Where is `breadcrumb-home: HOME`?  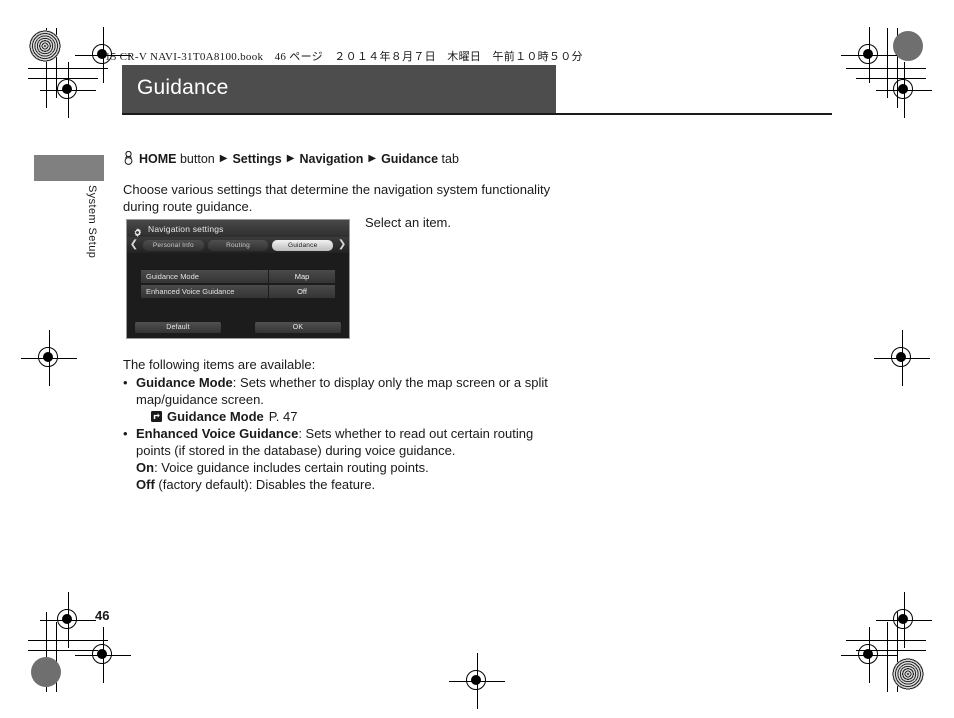
breadcrumb-home: HOME is located at coordinates (158, 159).